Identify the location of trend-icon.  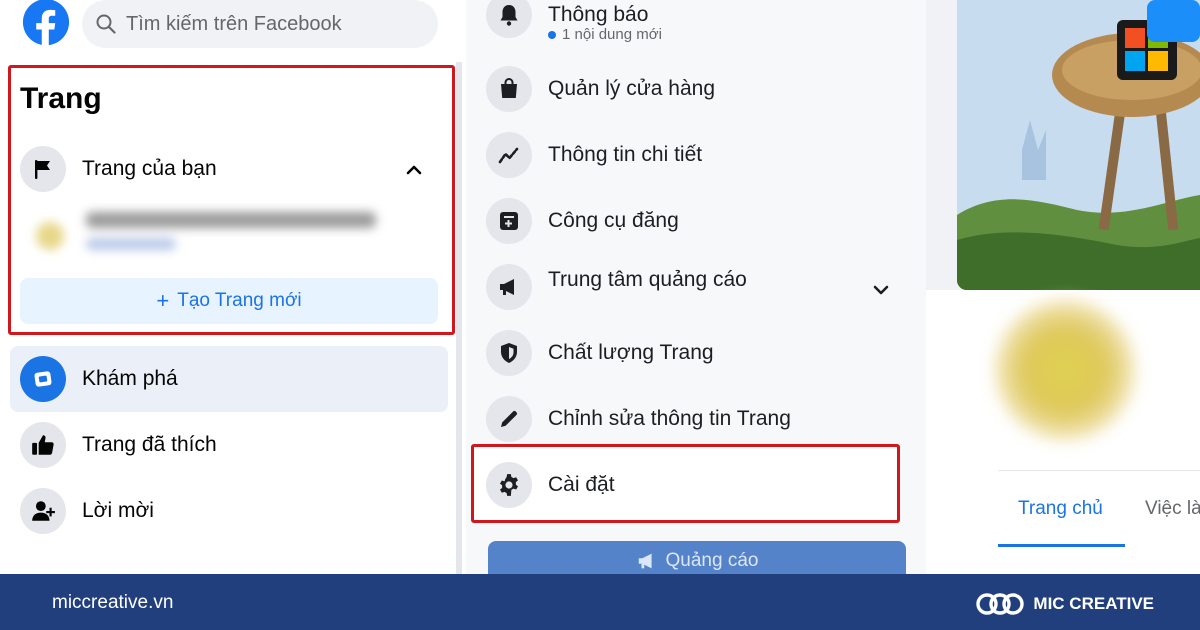
(509, 155).